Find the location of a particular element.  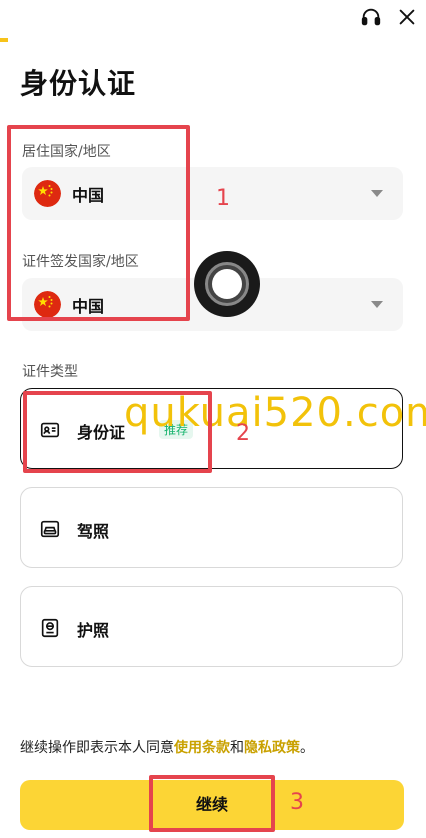

consent-and: 和 is located at coordinates (237, 748).